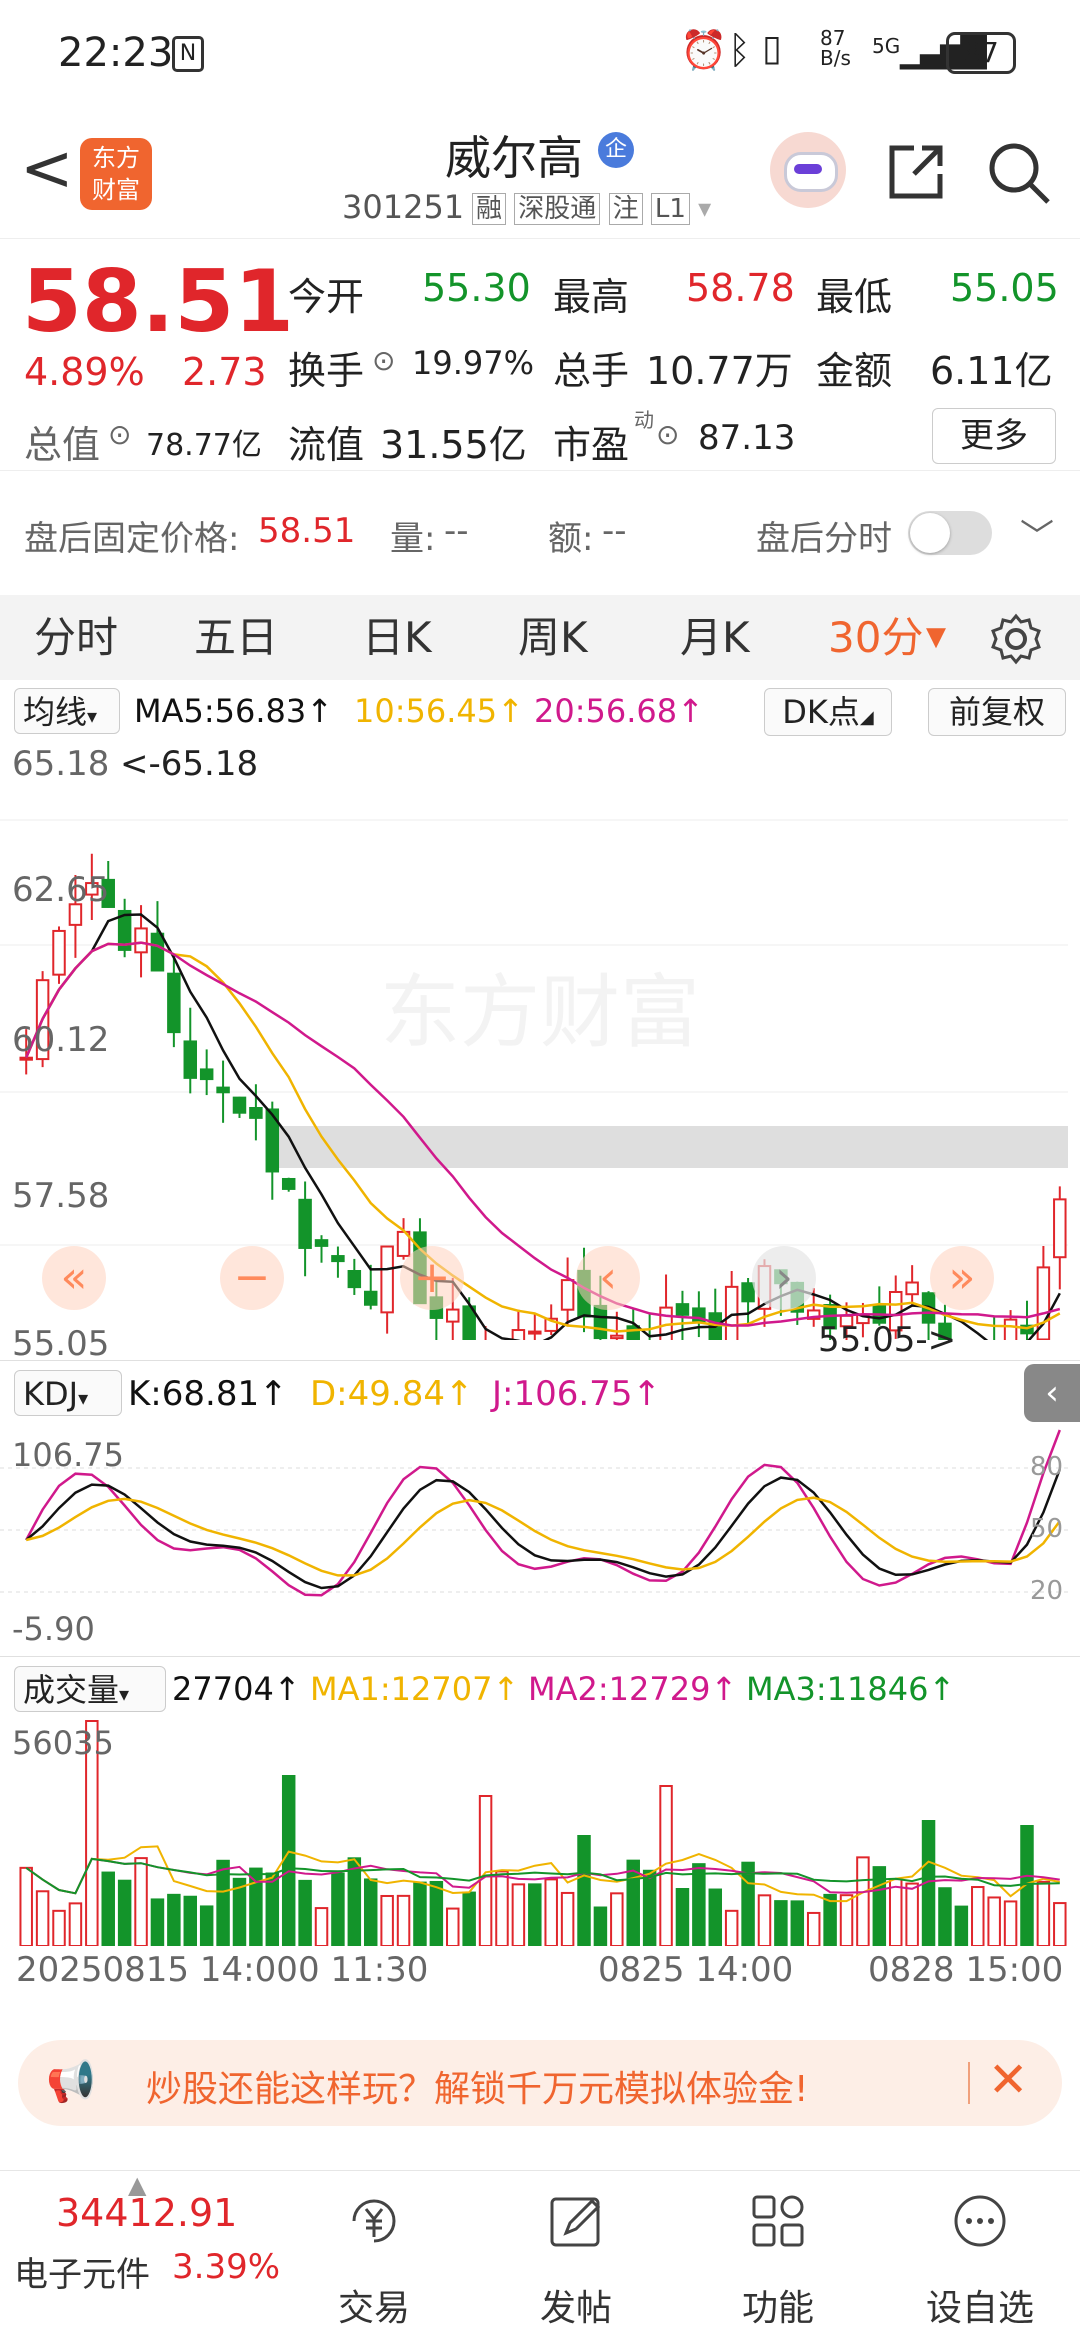  I want to click on turnover-info-icon: ⊙, so click(383, 360).